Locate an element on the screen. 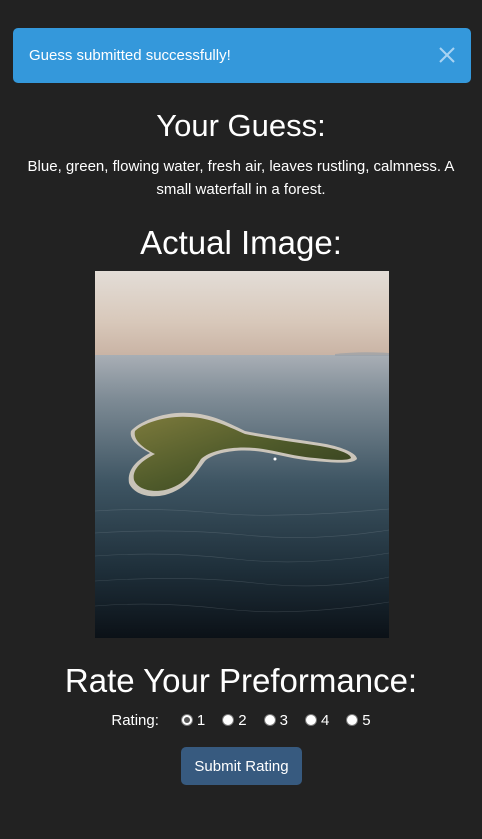  rating-label: Rating: is located at coordinates (135, 720).